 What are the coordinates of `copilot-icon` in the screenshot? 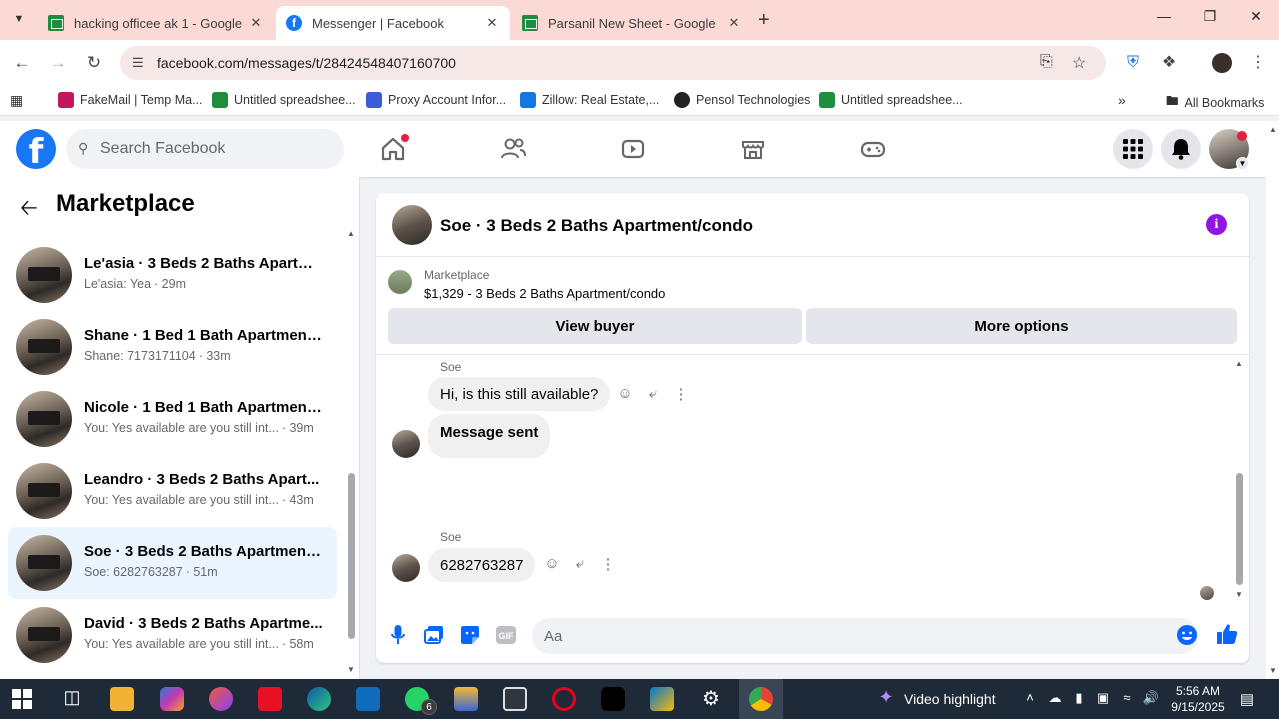 It's located at (172, 699).